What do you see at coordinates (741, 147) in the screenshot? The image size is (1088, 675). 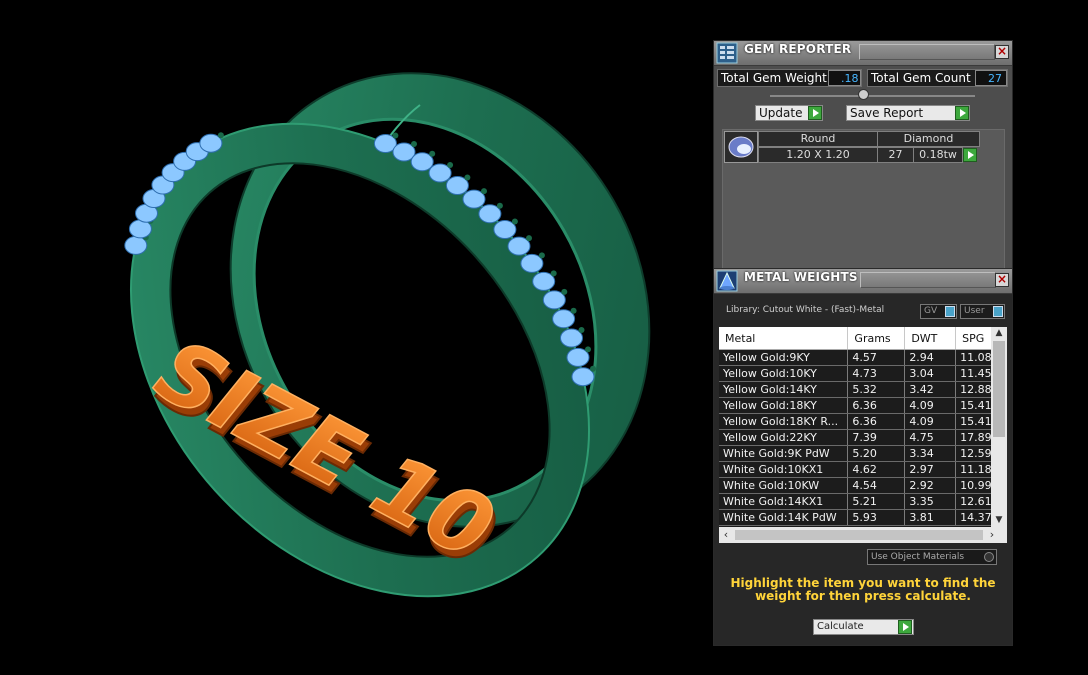 I see `round-diamond-icon` at bounding box center [741, 147].